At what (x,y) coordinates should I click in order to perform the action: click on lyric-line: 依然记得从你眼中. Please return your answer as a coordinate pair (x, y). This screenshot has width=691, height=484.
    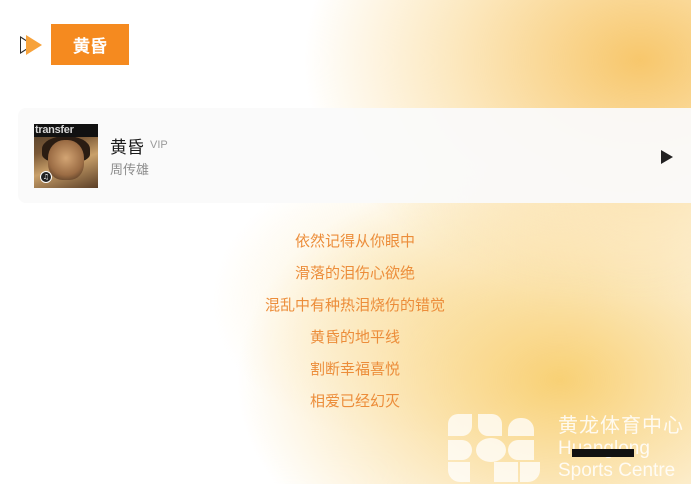
    Looking at the image, I should click on (354, 241).